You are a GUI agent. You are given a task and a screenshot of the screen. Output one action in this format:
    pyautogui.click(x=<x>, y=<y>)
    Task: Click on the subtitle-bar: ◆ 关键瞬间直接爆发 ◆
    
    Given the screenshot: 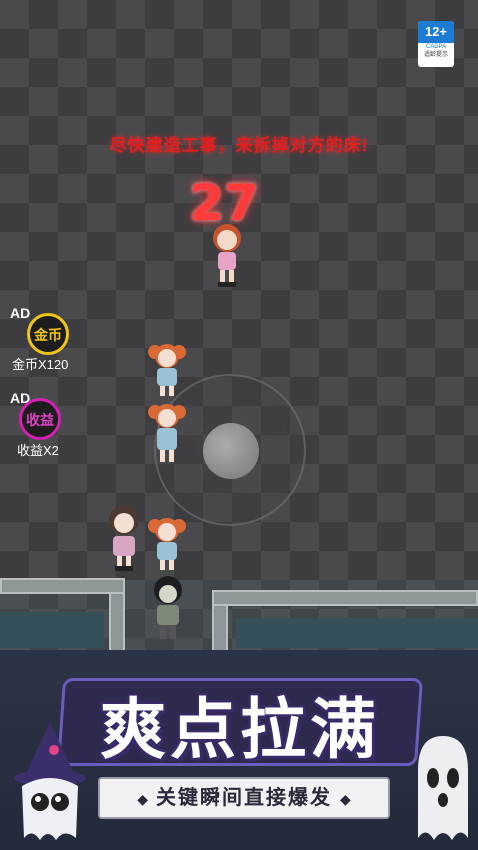 What is the action you would take?
    pyautogui.click(x=244, y=798)
    